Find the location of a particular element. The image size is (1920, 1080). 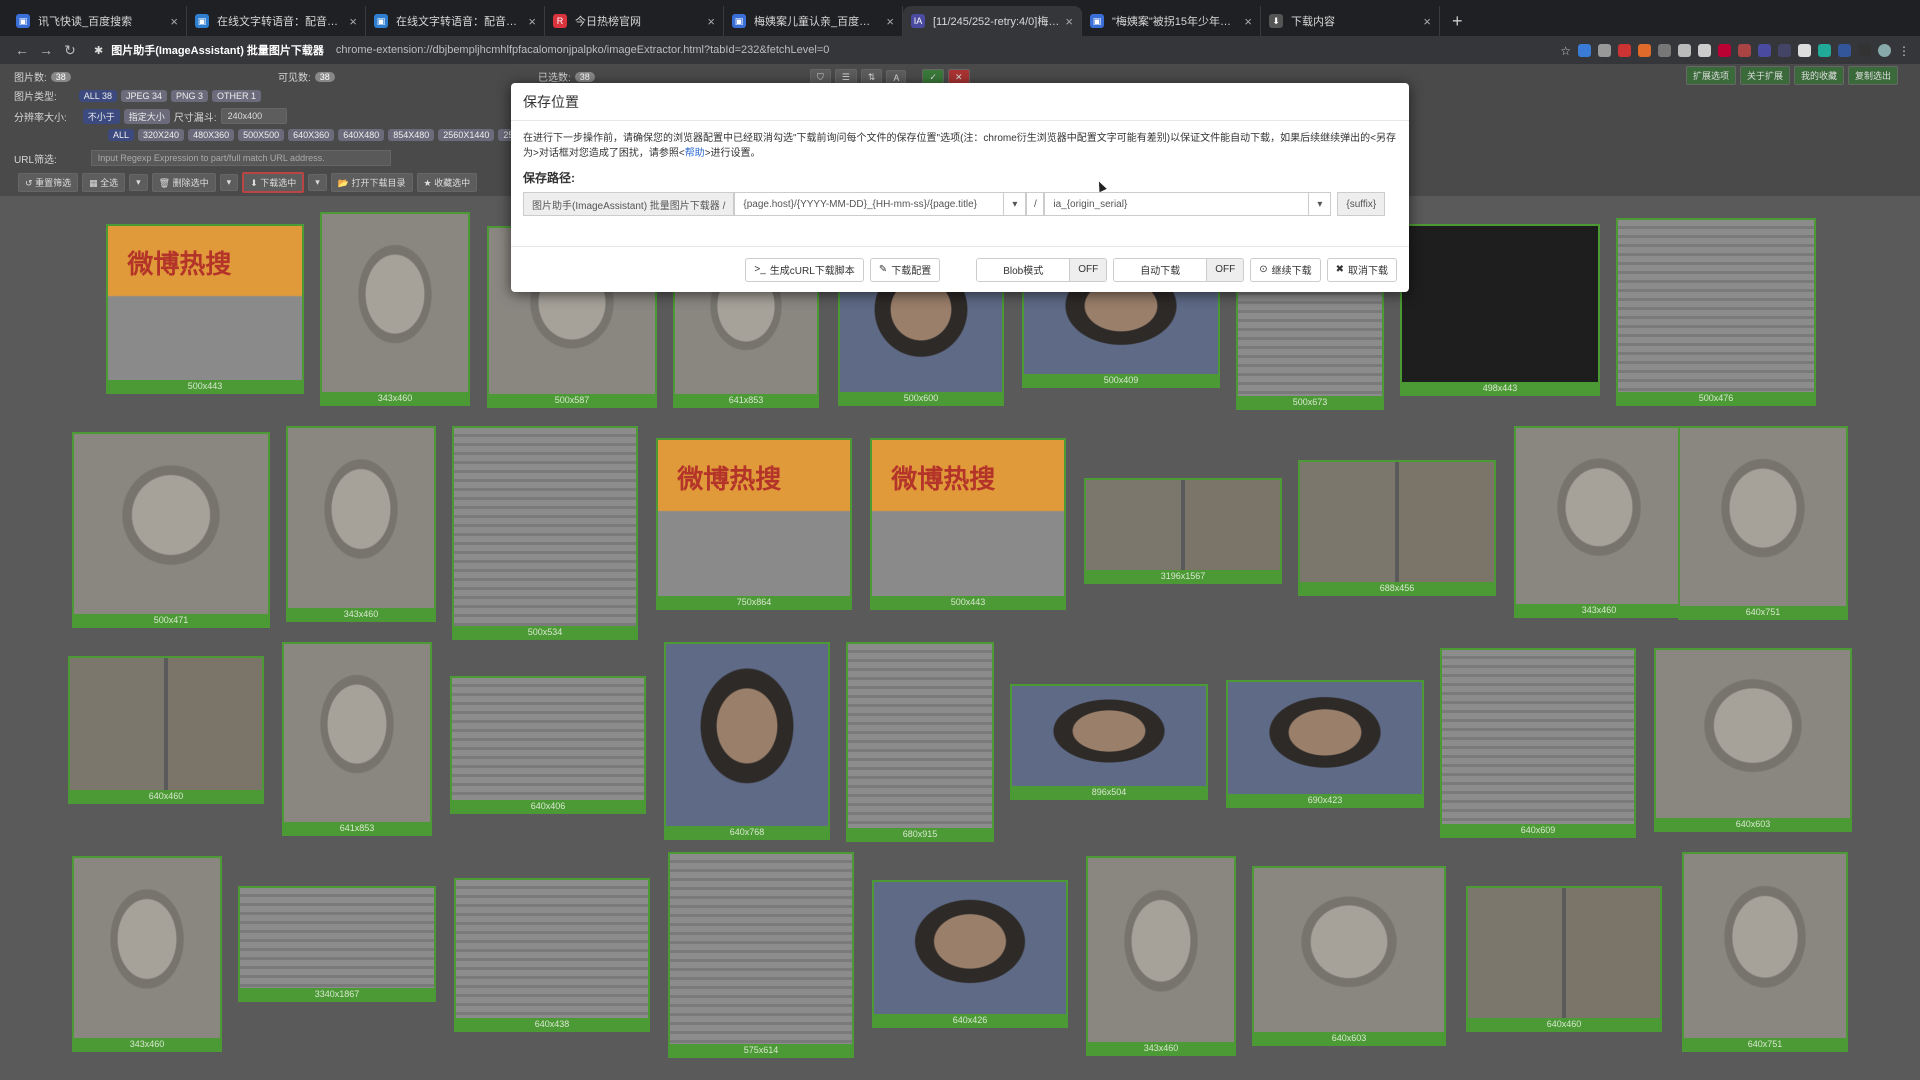

cancel-download-button: ✖ 取消下载 is located at coordinates (1361, 269).